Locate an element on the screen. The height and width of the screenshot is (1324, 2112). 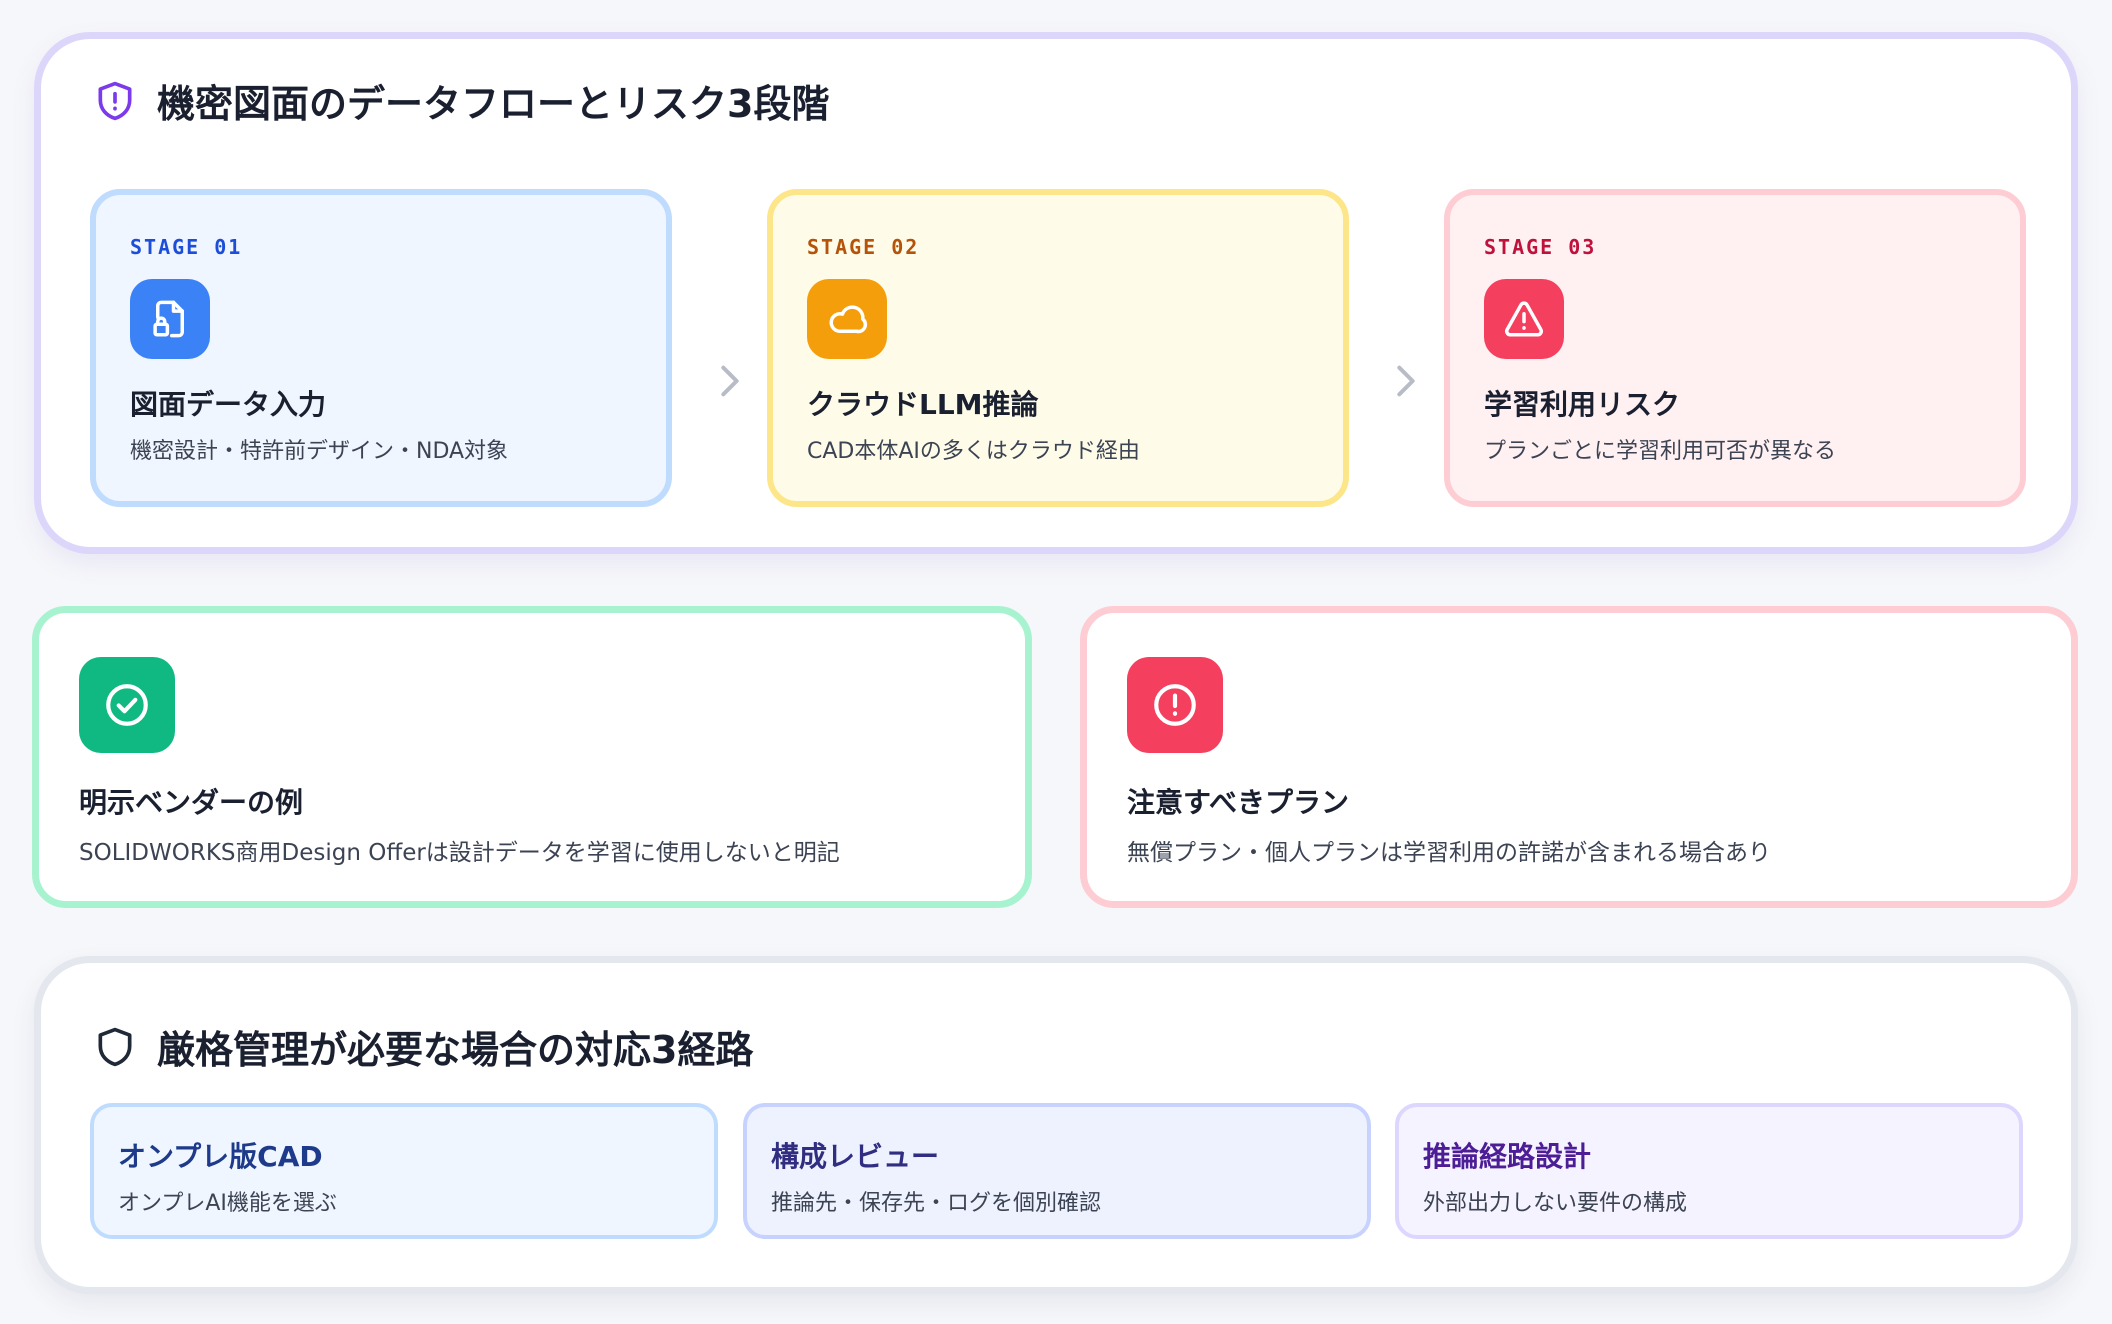
stage-description: CAD本体AIの多くはクラウド経由 is located at coordinates (973, 451).